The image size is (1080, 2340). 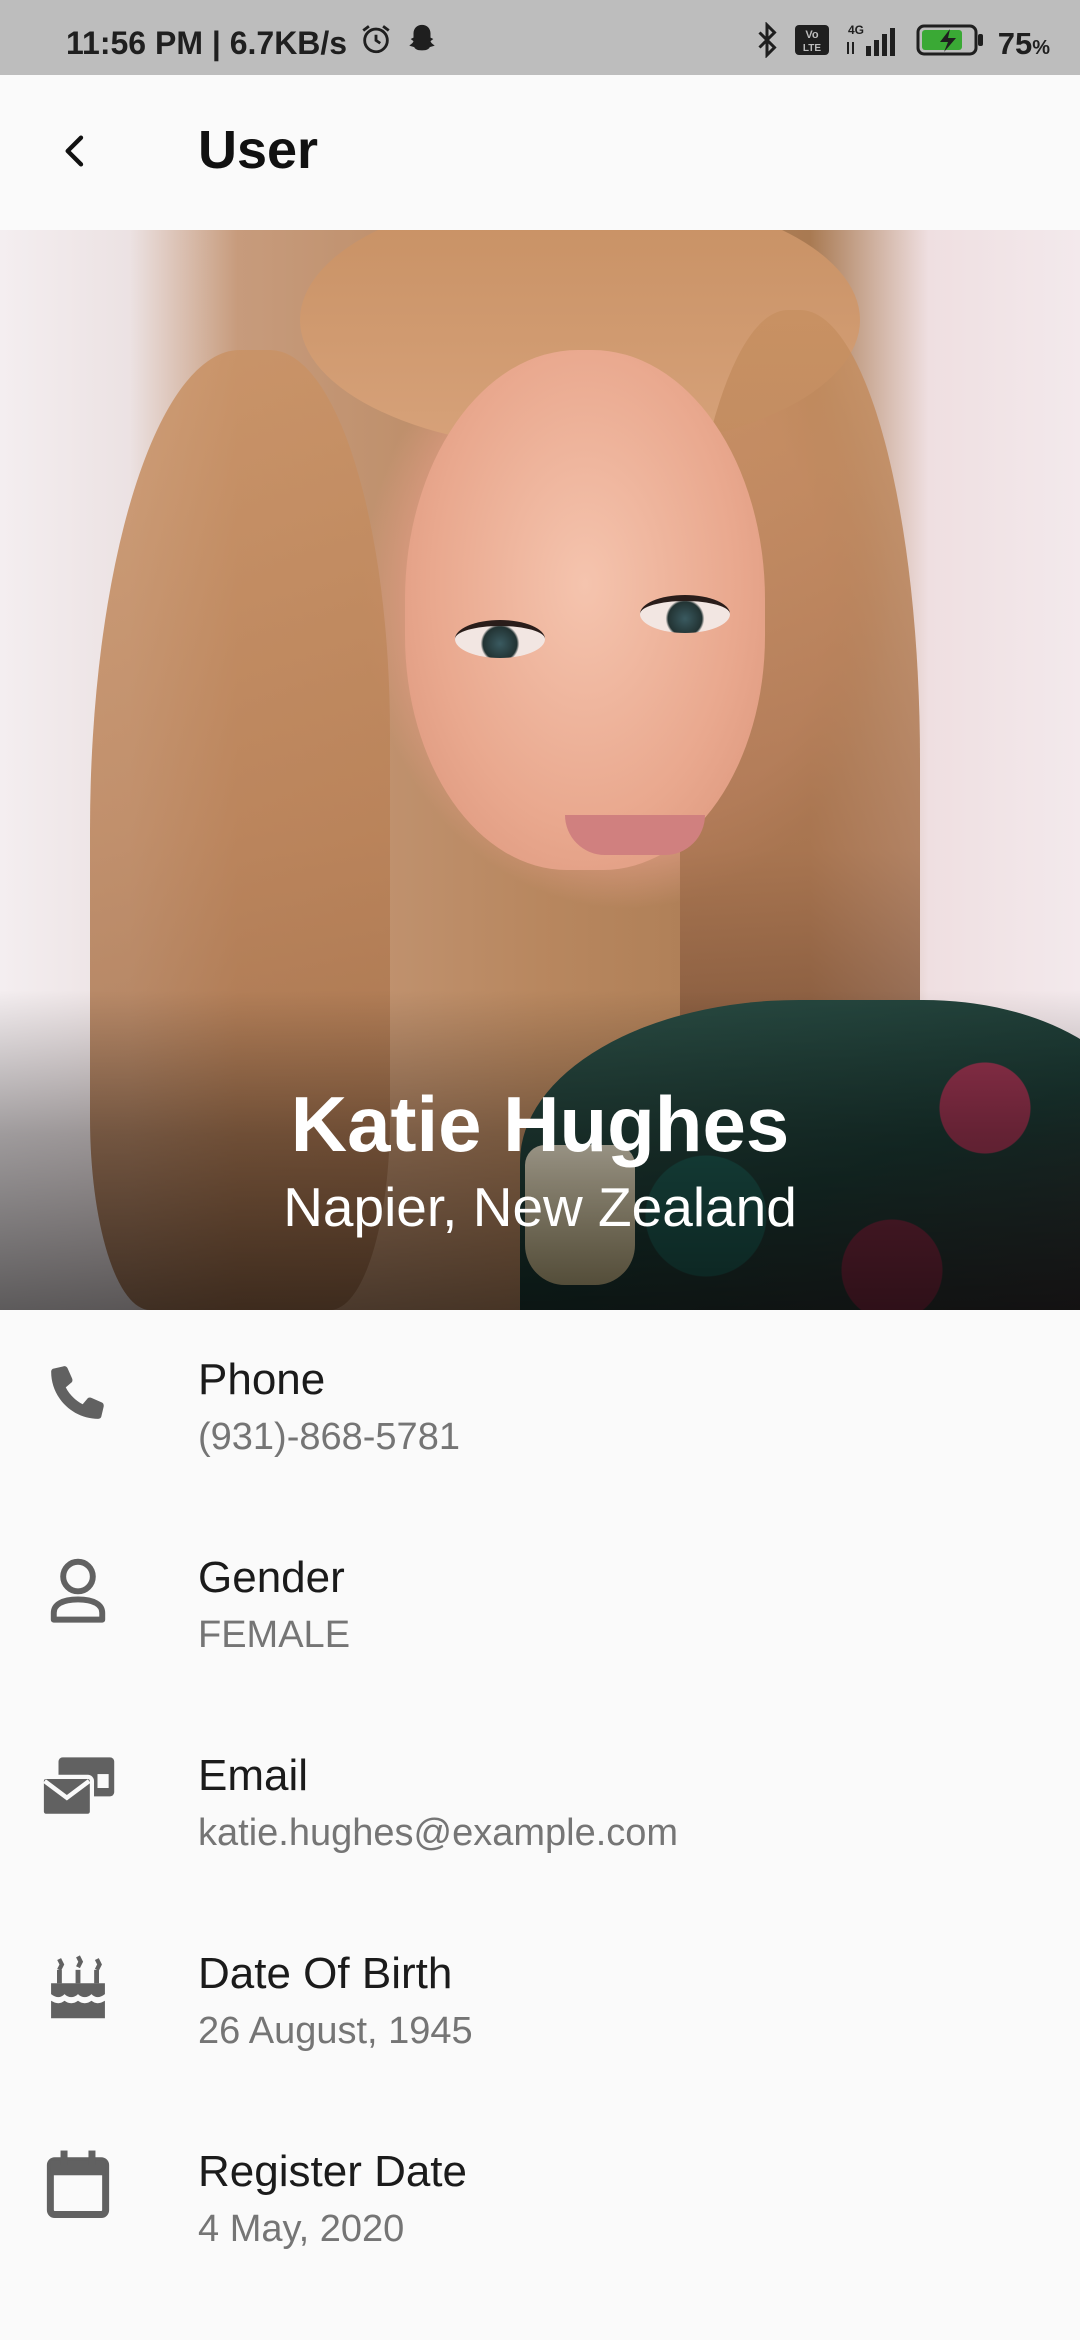 What do you see at coordinates (873, 44) in the screenshot?
I see `signal-4g-icon: 4G` at bounding box center [873, 44].